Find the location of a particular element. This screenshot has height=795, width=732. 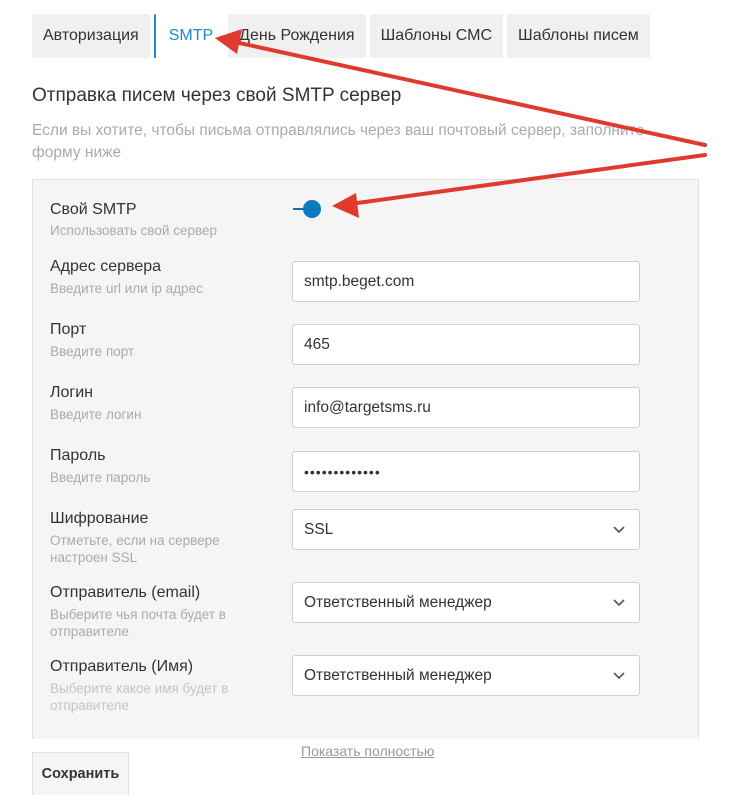

server-label: Адрес сервера is located at coordinates (106, 266).